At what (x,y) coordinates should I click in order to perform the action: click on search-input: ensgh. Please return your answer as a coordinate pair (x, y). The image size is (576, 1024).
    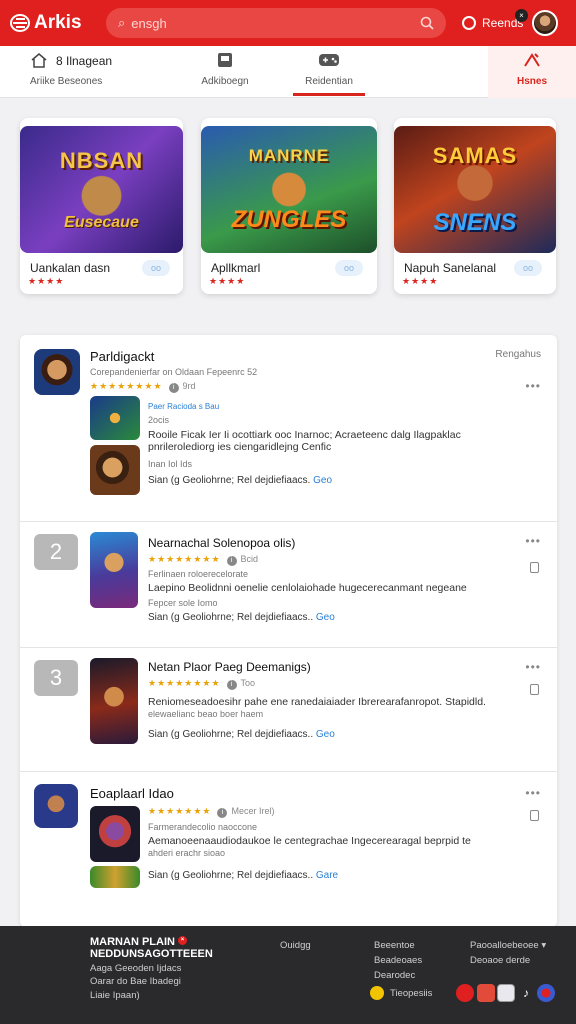
    Looking at the image, I should click on (275, 23).